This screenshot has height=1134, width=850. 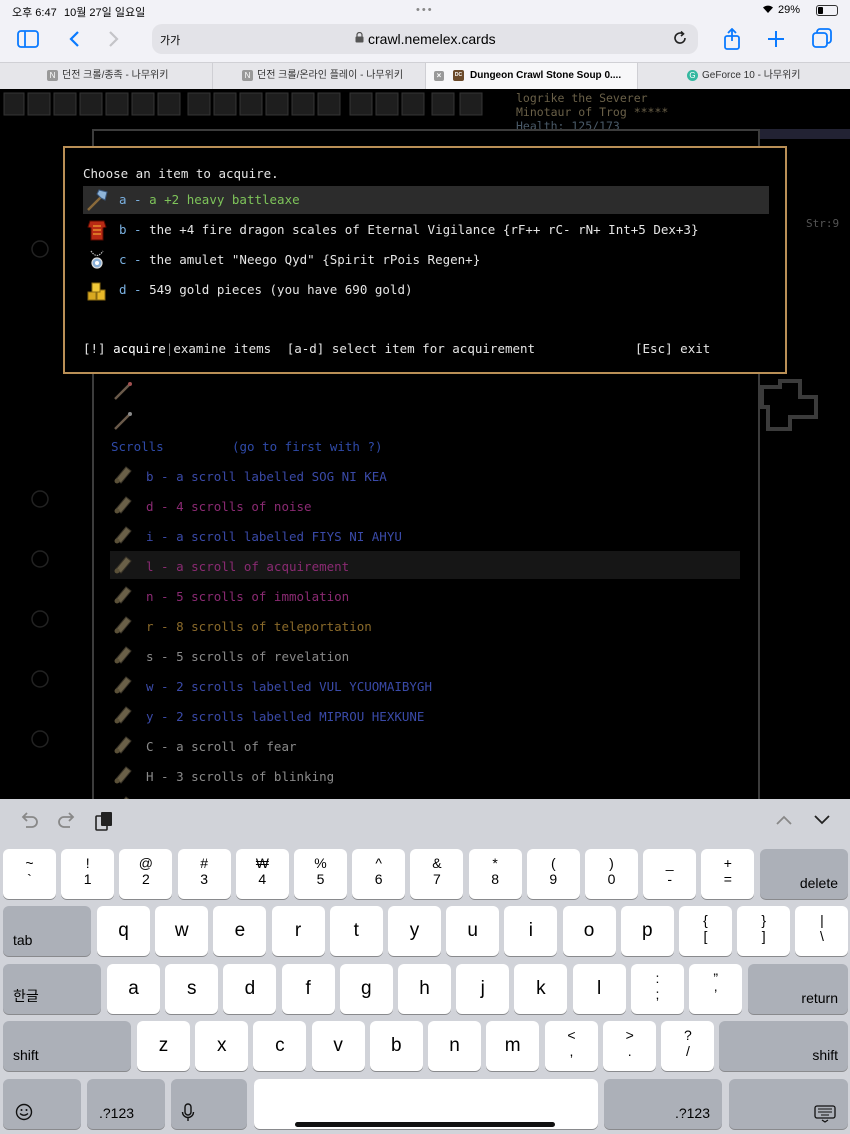 I want to click on key-[: {[, so click(x=705, y=931).